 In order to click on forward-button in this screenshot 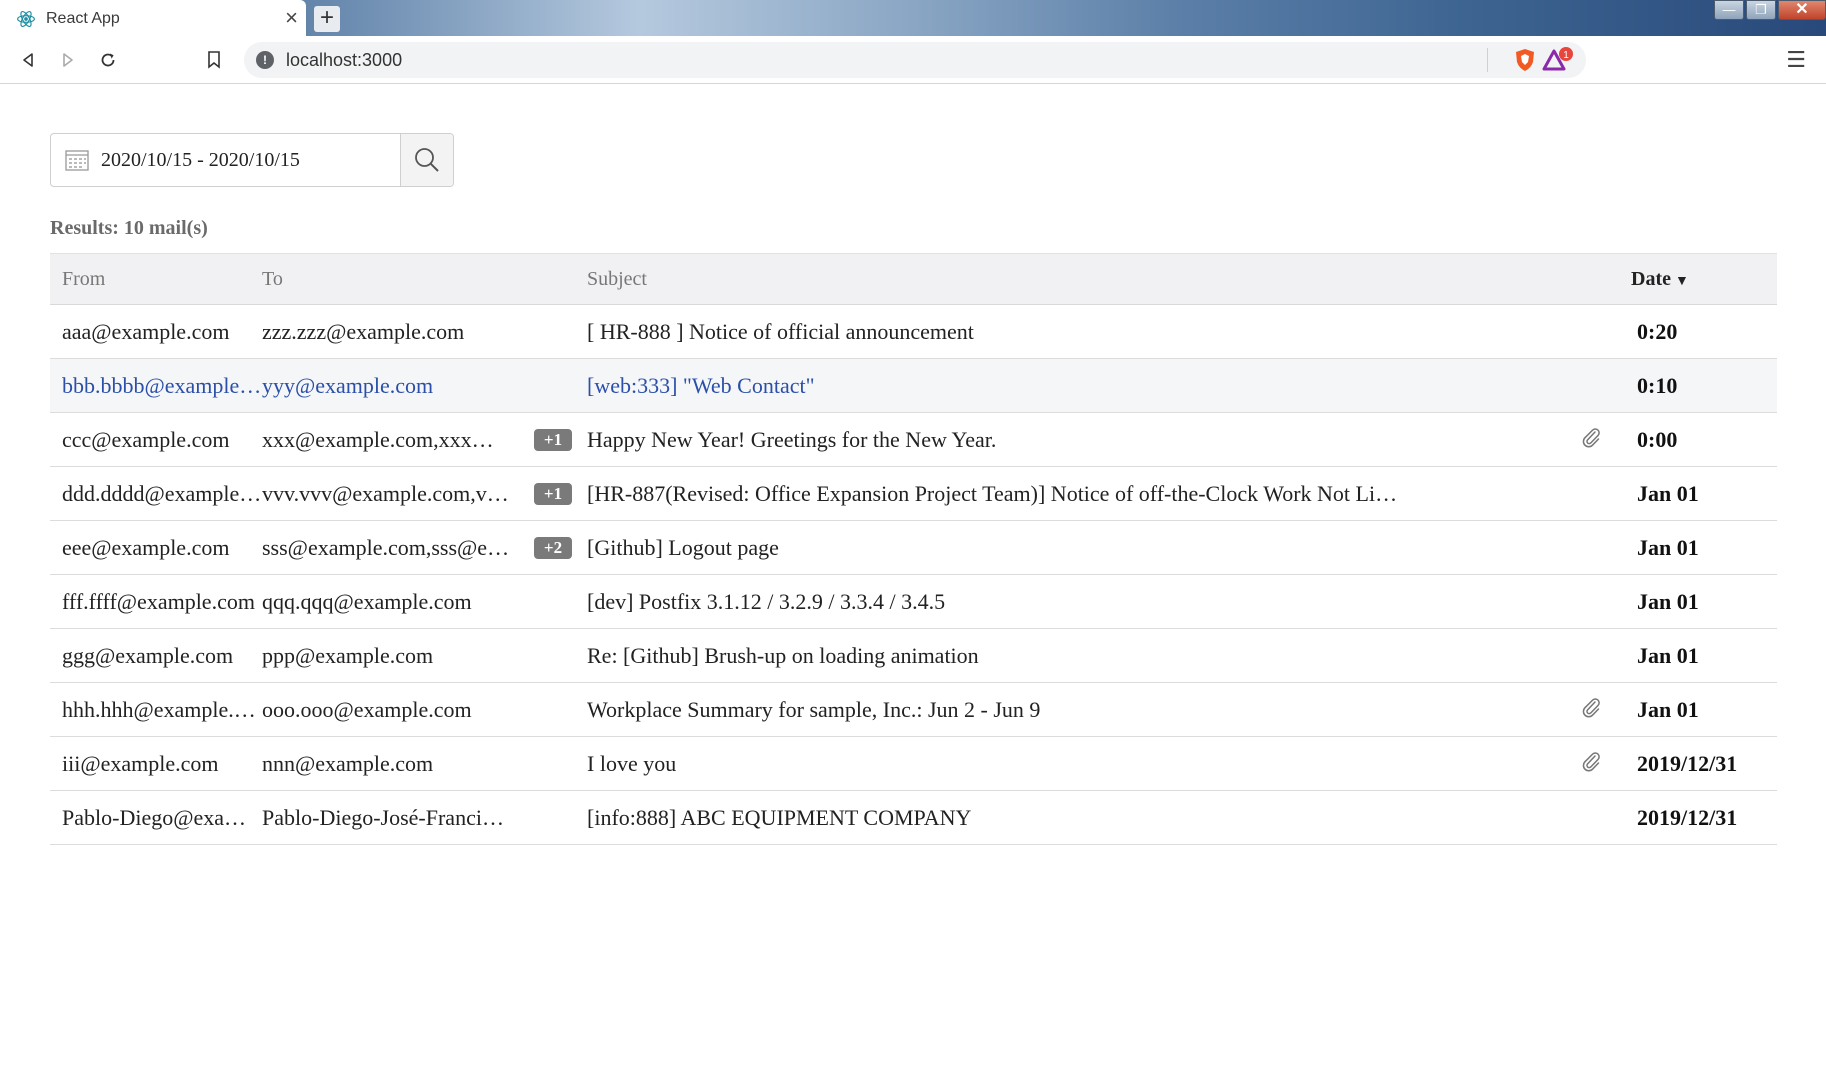, I will do `click(68, 60)`.